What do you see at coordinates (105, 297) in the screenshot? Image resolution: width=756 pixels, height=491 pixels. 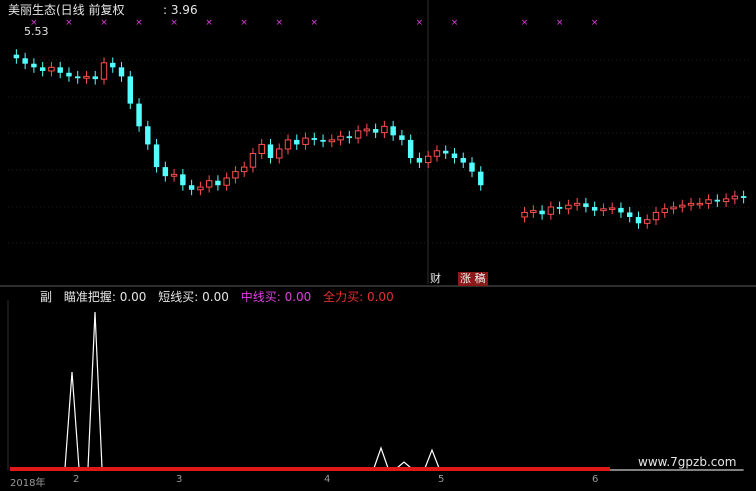 I see `legend-item-miaozhun: 瞄准把握: 0.00` at bounding box center [105, 297].